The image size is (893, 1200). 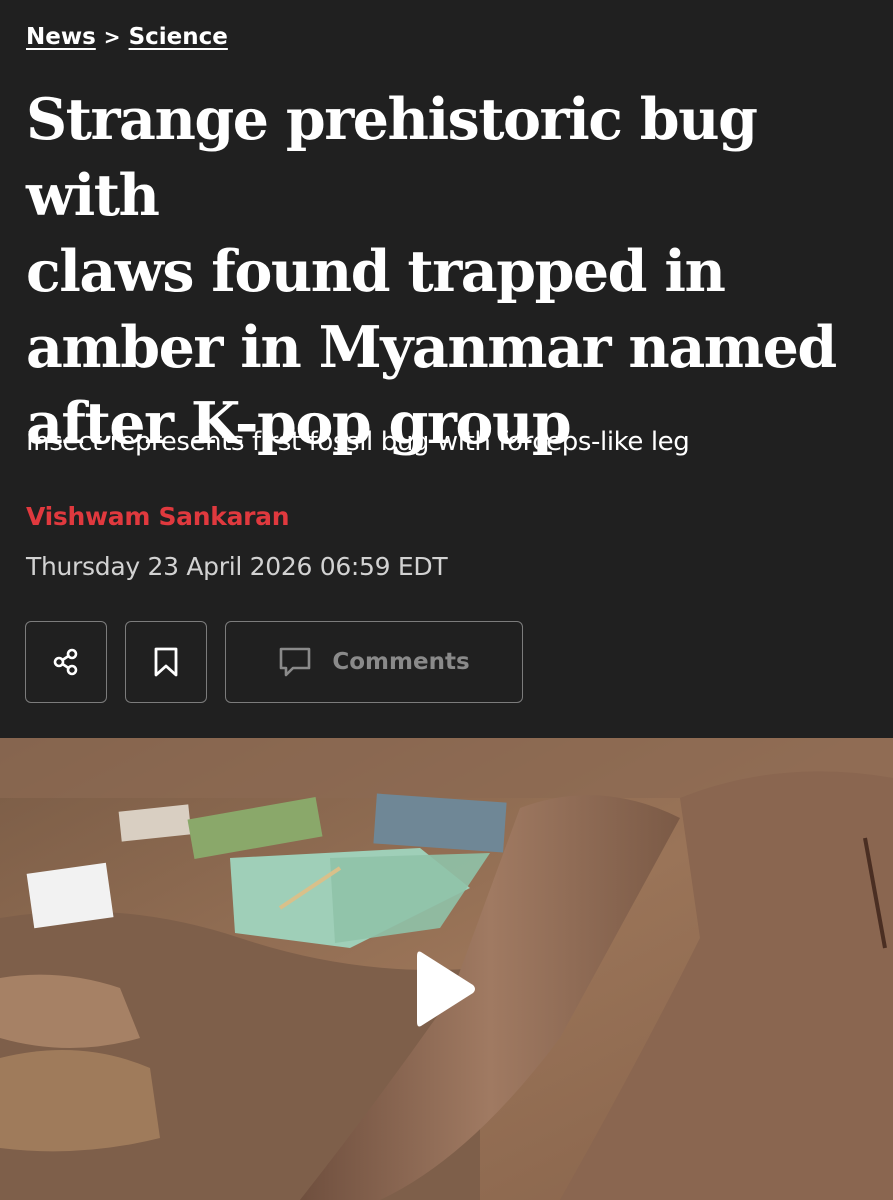 I want to click on headline-line: Strange prehistoric bug with, so click(x=392, y=157).